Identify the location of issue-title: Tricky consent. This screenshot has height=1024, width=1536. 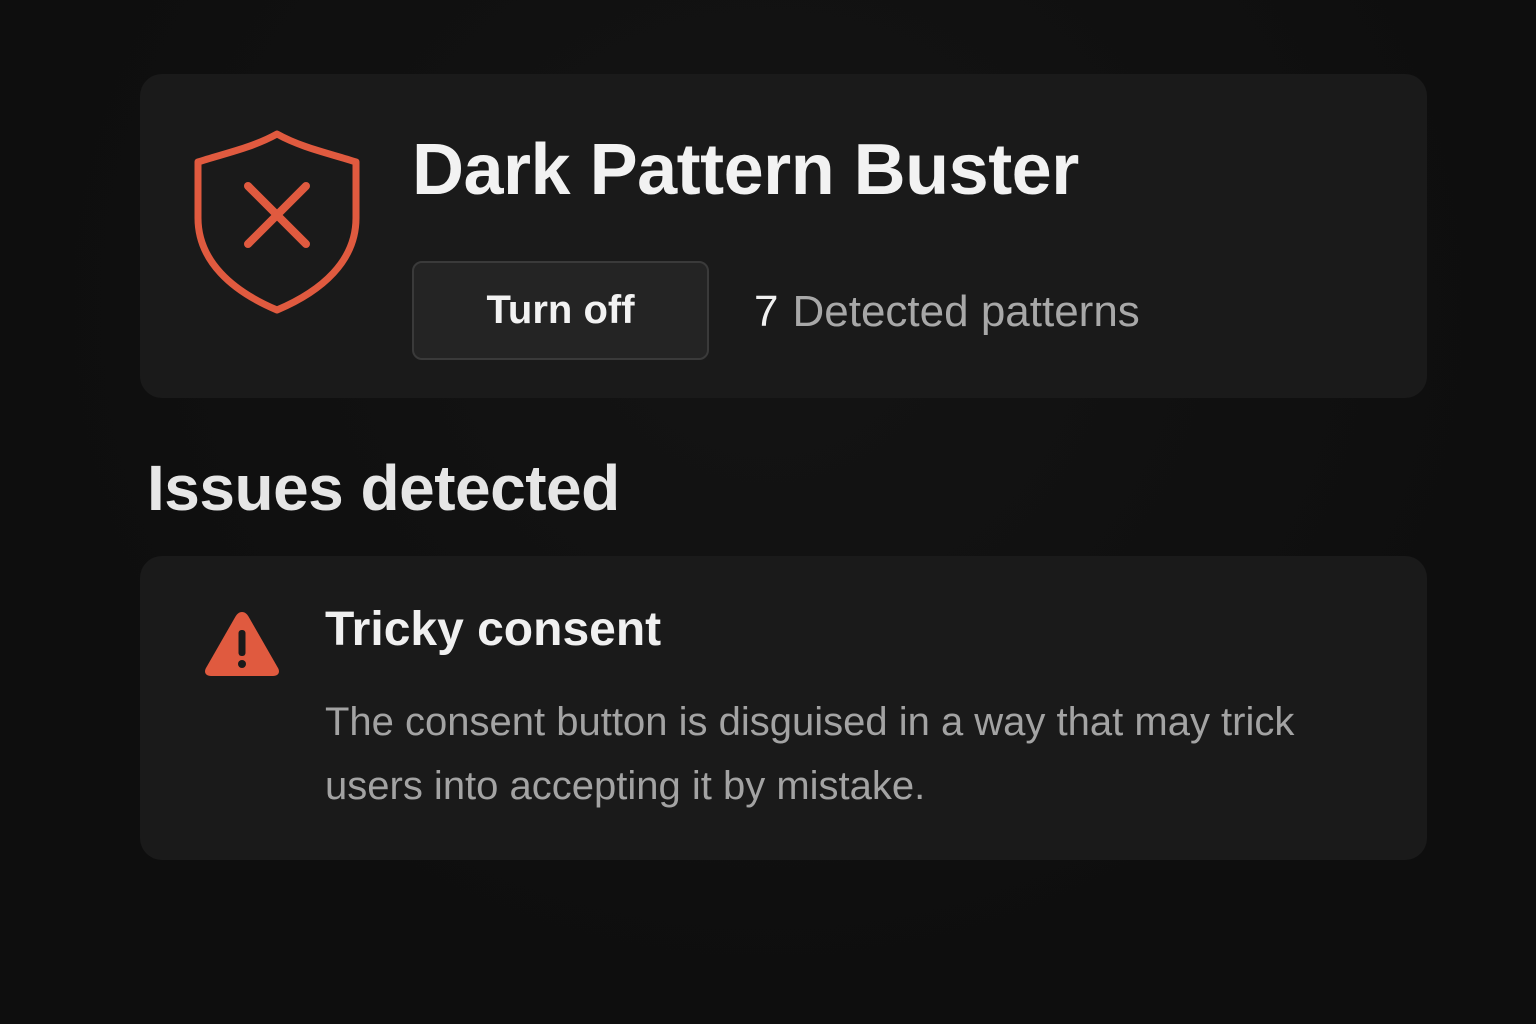
(493, 629).